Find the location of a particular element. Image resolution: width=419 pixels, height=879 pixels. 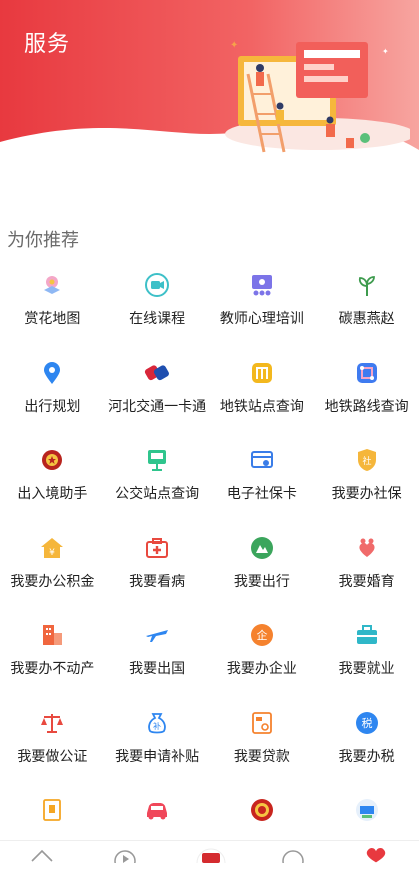

service-label: 我要办税 is located at coordinates (366, 756).